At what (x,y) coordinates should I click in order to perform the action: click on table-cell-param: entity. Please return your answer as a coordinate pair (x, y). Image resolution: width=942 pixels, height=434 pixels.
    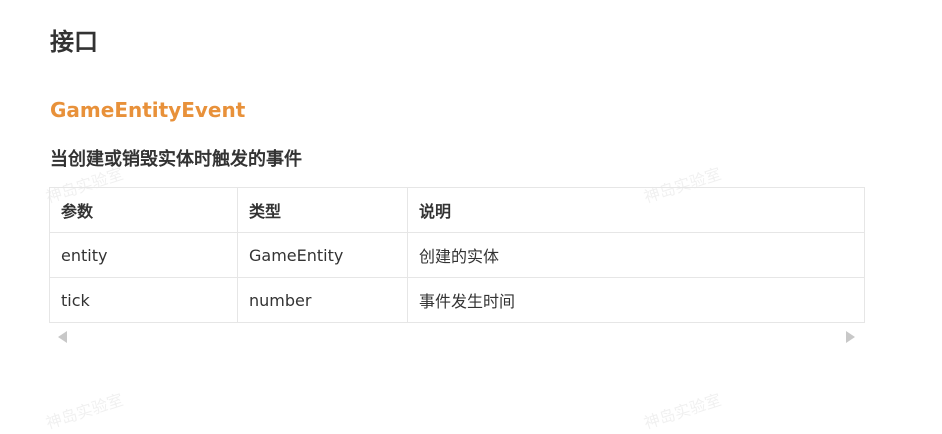
    Looking at the image, I should click on (143, 255).